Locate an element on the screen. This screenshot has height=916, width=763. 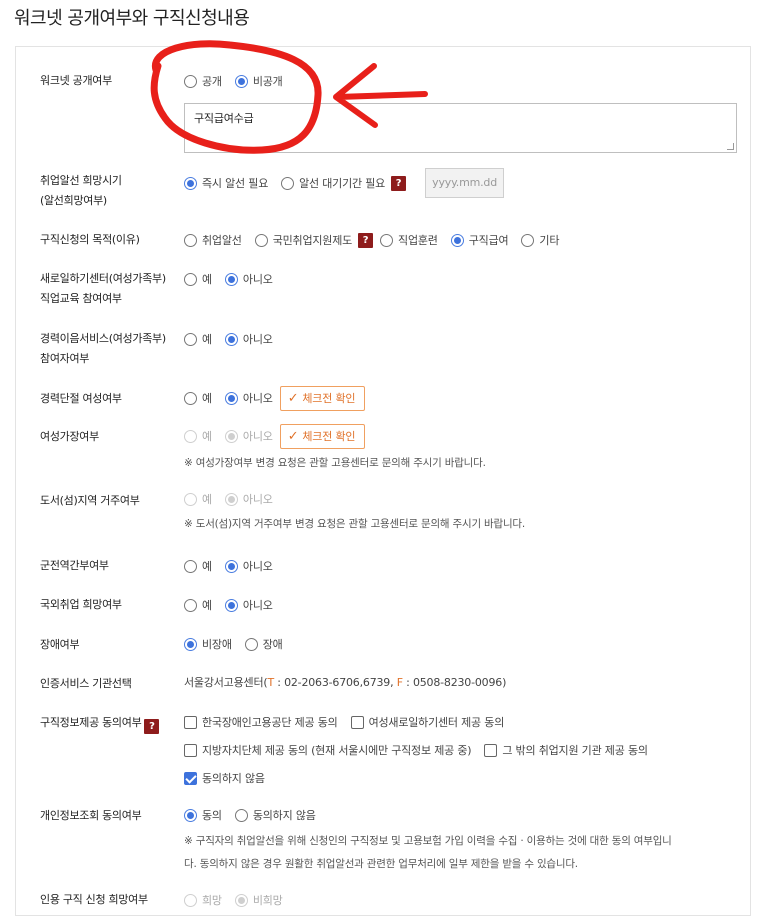
label-island: 도서(섬)지역 거주여부 is located at coordinates (90, 500).